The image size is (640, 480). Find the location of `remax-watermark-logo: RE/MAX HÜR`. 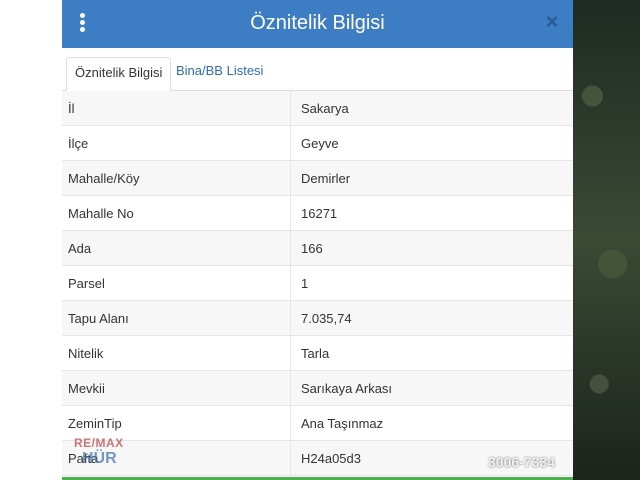

remax-watermark-logo: RE/MAX HÜR is located at coordinates (102, 453).